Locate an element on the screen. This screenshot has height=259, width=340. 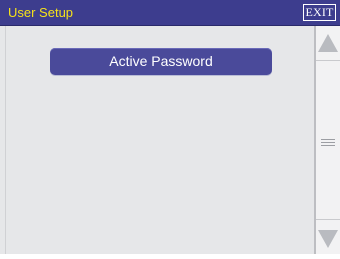
triangle-down-icon is located at coordinates (328, 239).